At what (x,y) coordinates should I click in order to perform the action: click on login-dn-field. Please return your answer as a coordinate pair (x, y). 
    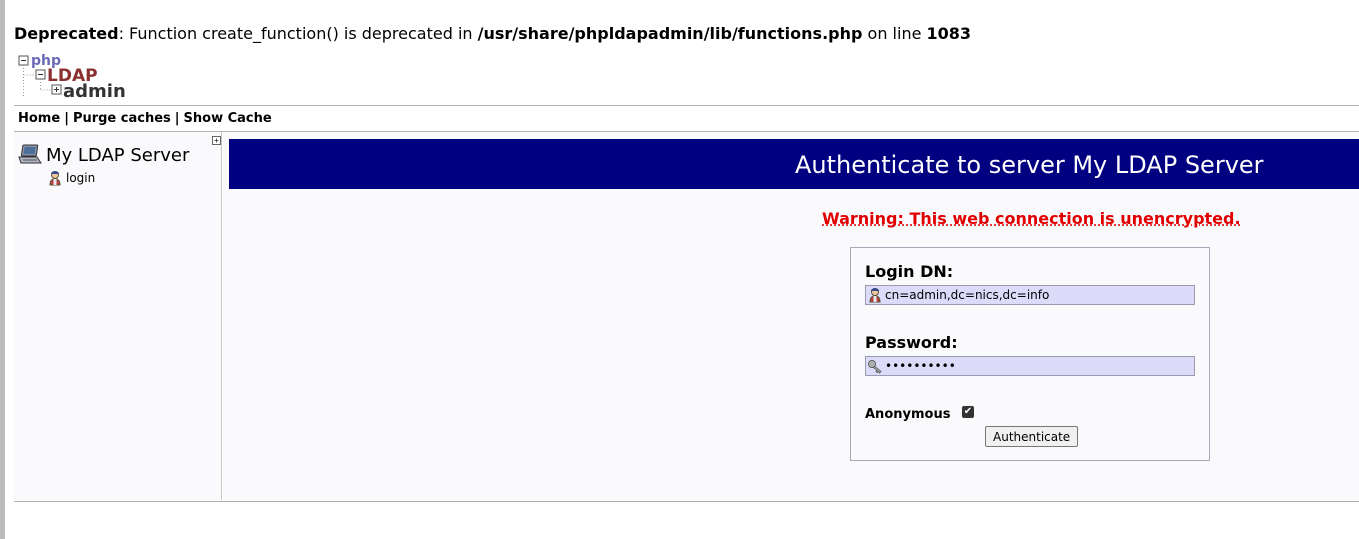
    Looking at the image, I should click on (1030, 295).